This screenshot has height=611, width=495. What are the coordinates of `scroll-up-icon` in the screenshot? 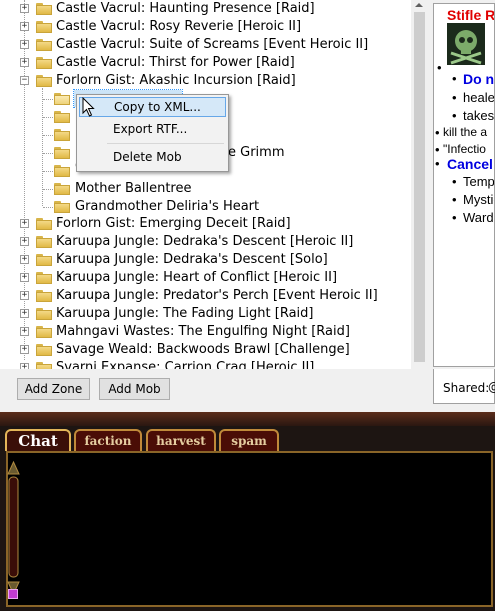 It's located at (419, 5).